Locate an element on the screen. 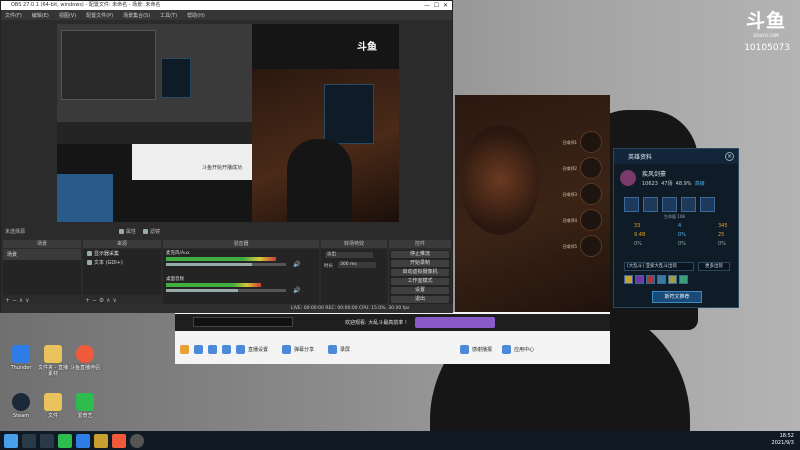 This screenshot has height=450, width=800. chat-input is located at coordinates (243, 322).